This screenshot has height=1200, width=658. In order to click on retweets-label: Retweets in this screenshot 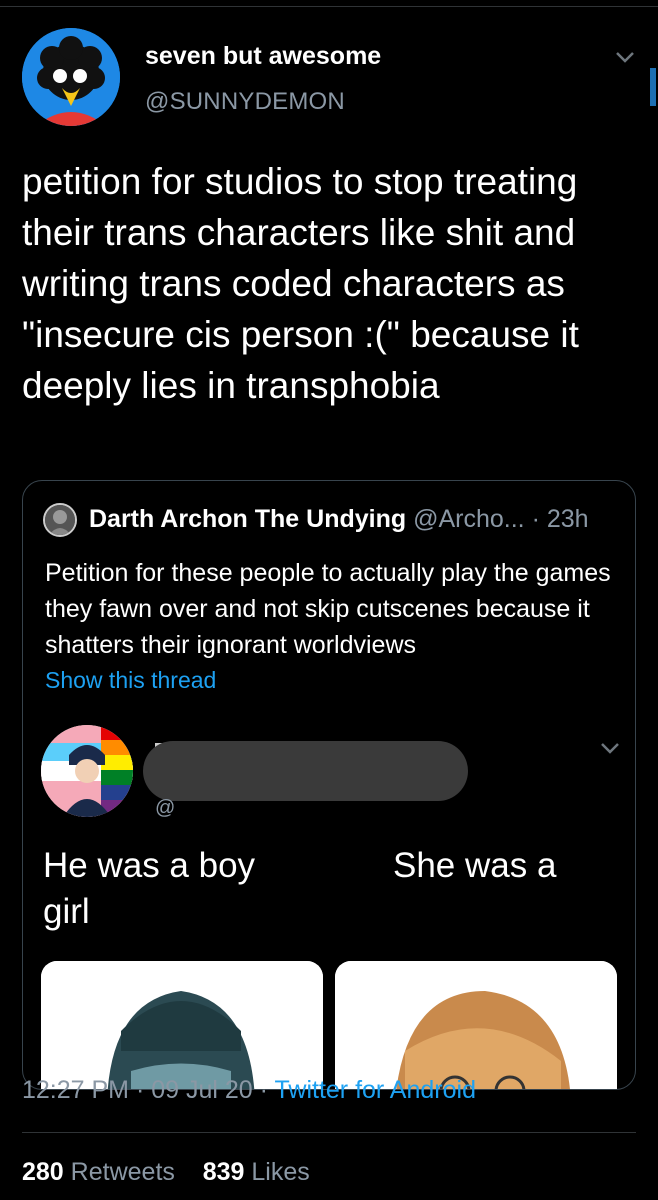, I will do `click(122, 1172)`.